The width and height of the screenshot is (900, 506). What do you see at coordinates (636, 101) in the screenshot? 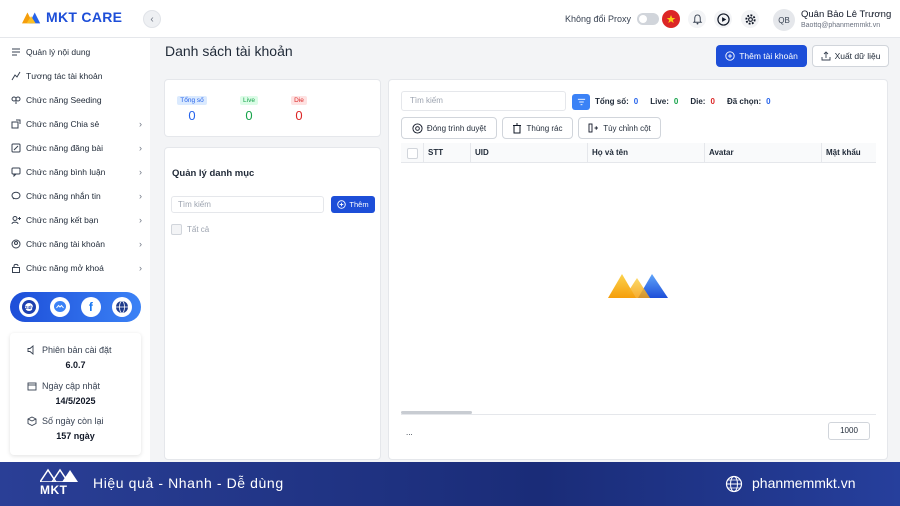
I see `total-count-value: 0` at bounding box center [636, 101].